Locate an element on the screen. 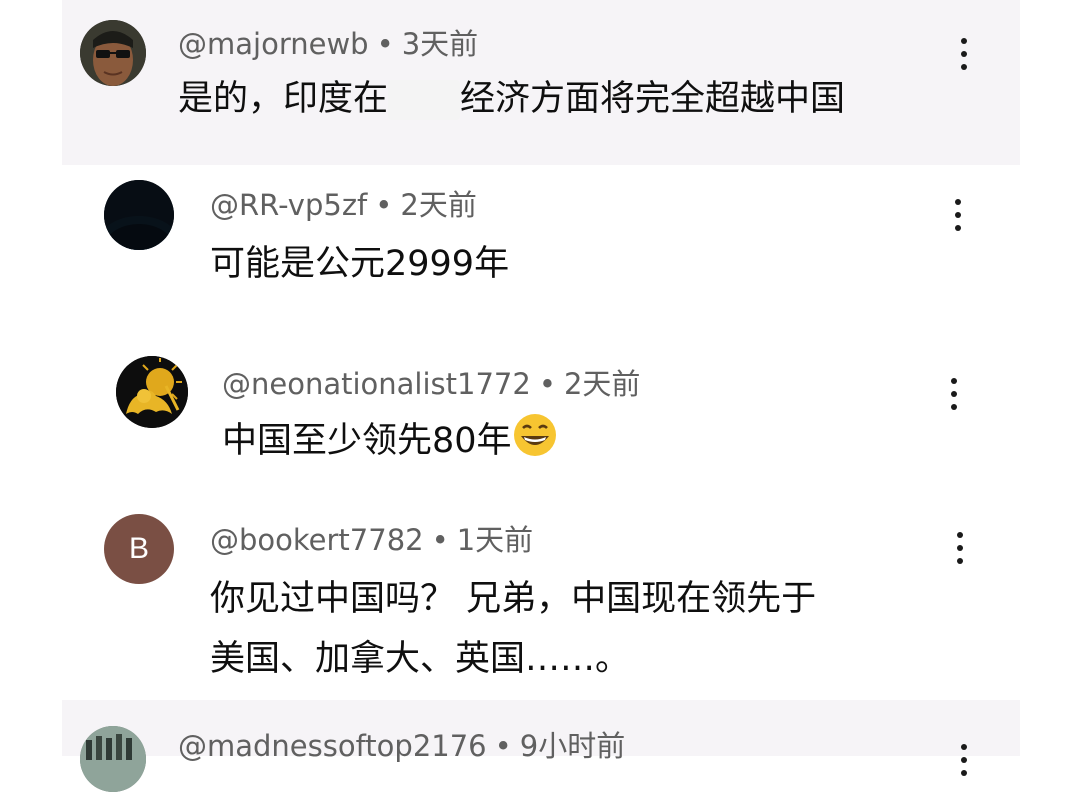 The height and width of the screenshot is (792, 1080). comment-author: @bookert7782 is located at coordinates (317, 540).